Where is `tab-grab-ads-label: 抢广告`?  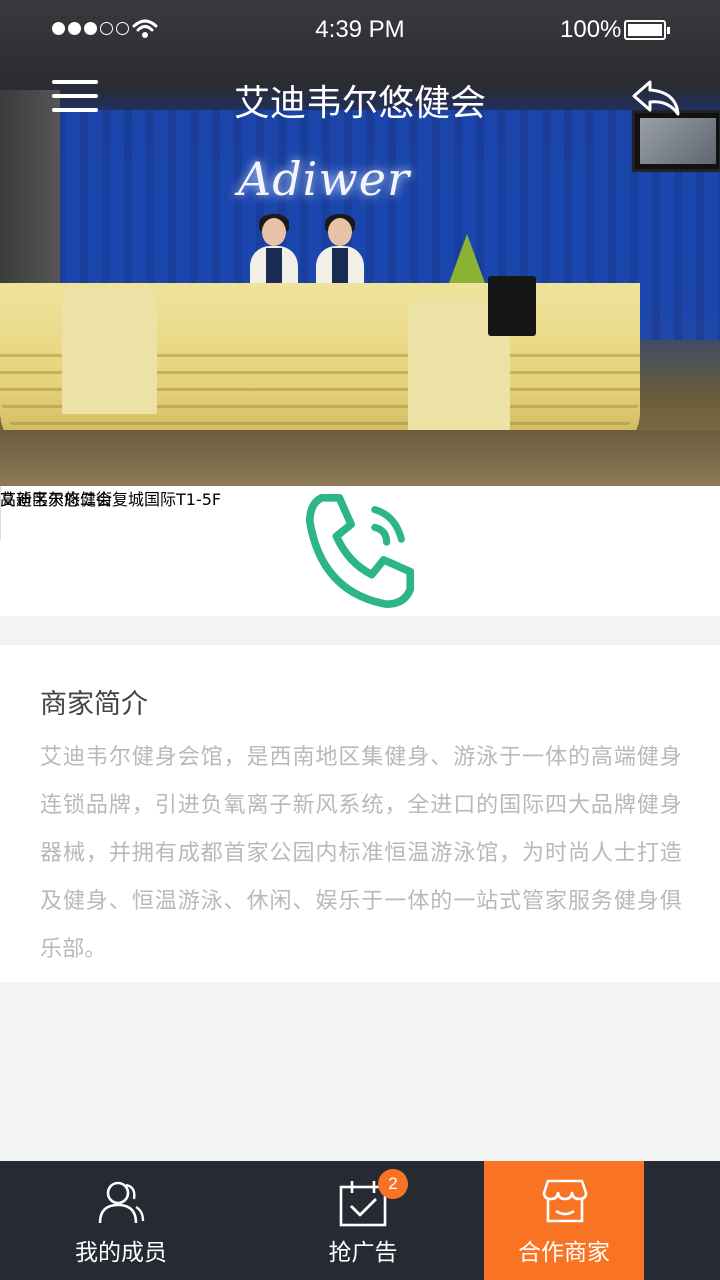 tab-grab-ads-label: 抢广告 is located at coordinates (363, 1253).